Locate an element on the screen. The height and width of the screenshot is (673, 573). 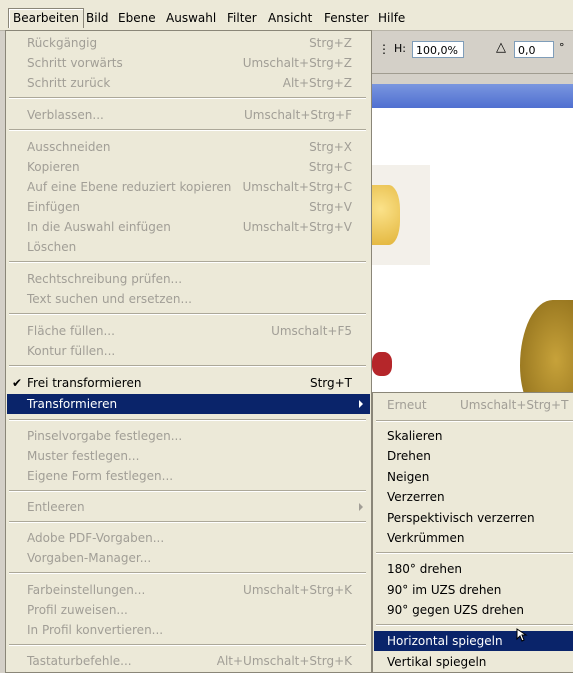
menu-item-label: Kopieren is located at coordinates (53, 167).